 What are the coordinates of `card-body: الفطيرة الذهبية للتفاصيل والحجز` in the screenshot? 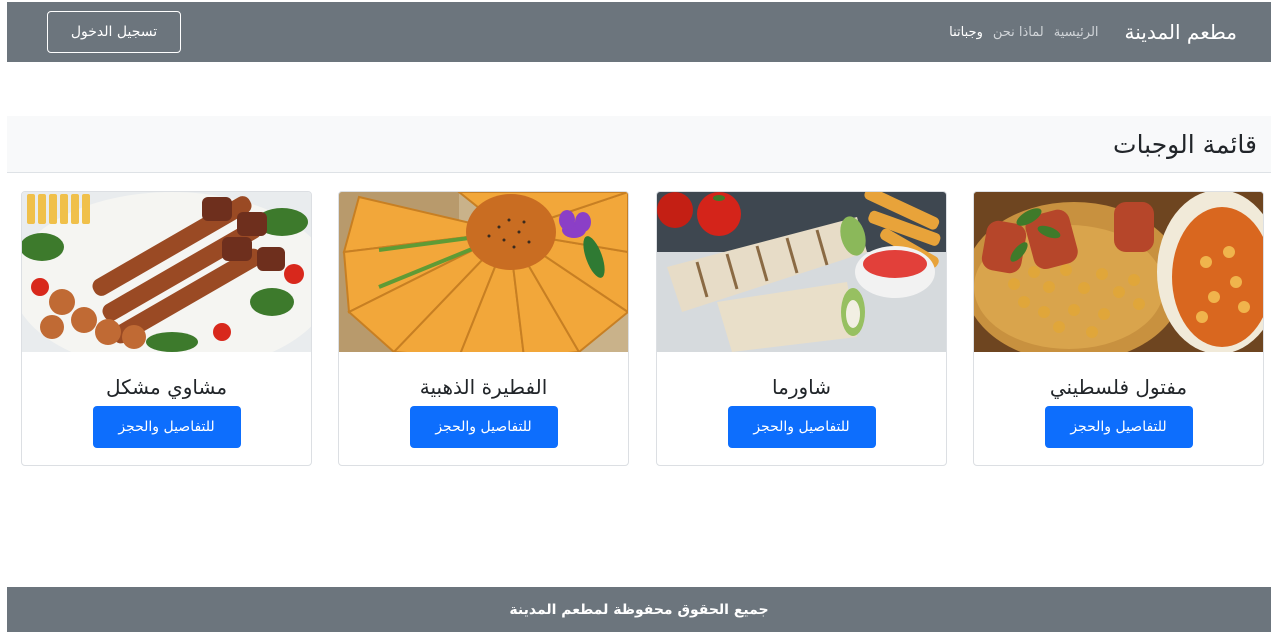 It's located at (483, 400).